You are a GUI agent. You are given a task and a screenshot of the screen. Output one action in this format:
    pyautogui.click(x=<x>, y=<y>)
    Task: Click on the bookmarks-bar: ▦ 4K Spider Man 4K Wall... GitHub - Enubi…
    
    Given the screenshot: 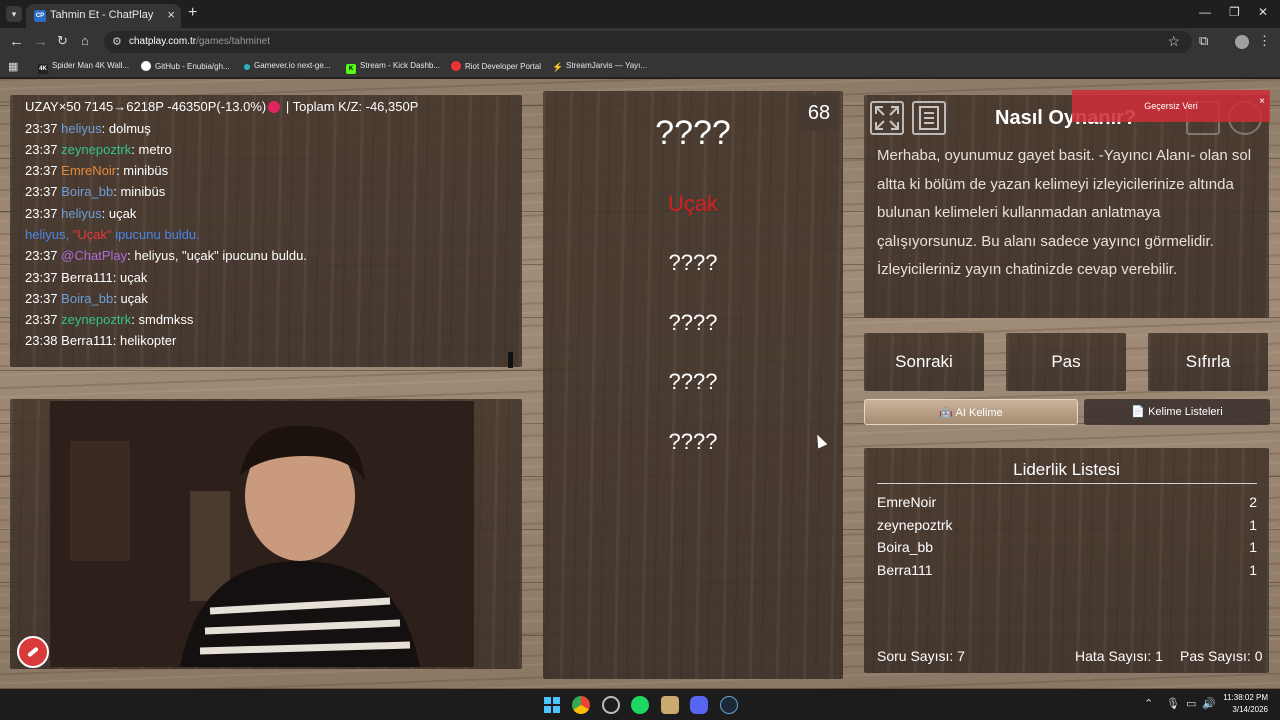 What is the action you would take?
    pyautogui.click(x=640, y=67)
    